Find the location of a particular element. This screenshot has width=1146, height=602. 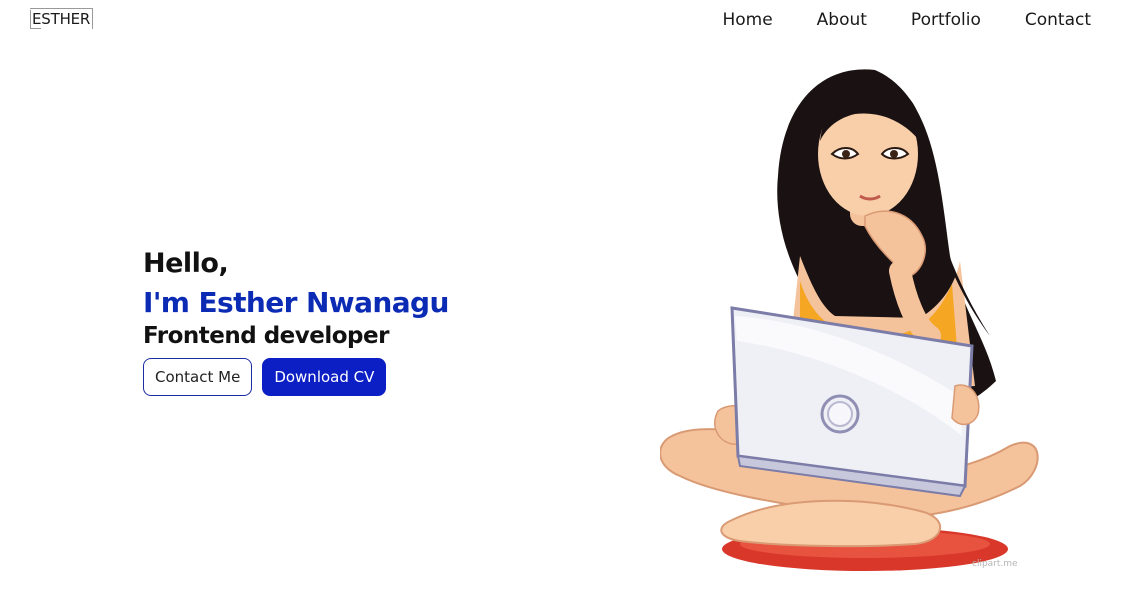

watermark-text: clipart.me is located at coordinates (995, 564).